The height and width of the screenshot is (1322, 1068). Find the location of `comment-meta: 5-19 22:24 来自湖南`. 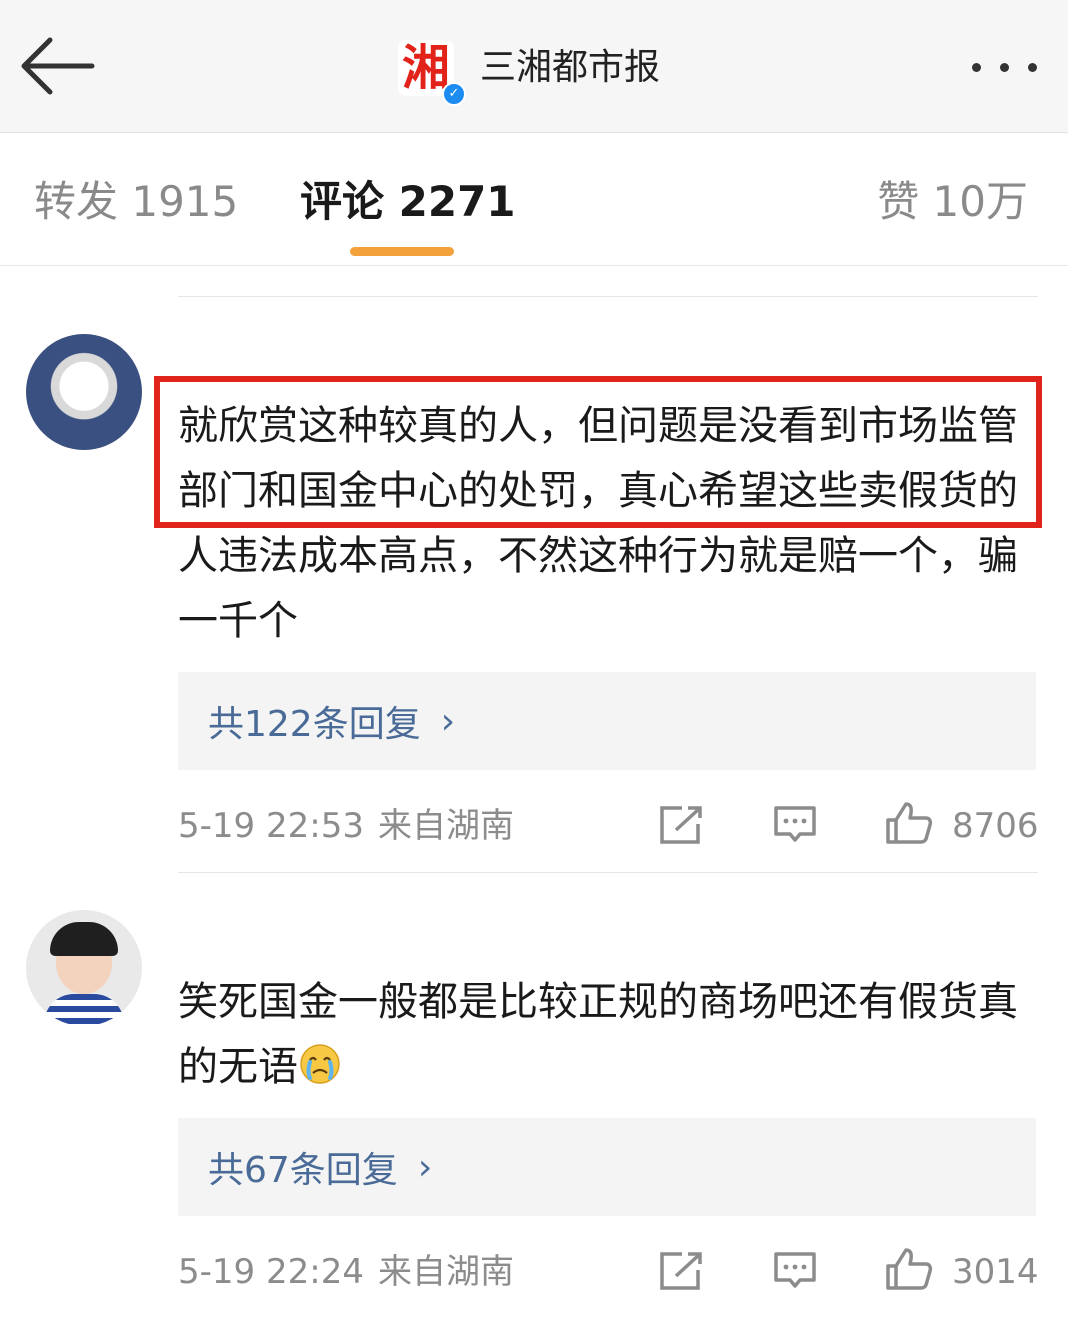

comment-meta: 5-19 22:24 来自湖南 is located at coordinates (346, 1272).